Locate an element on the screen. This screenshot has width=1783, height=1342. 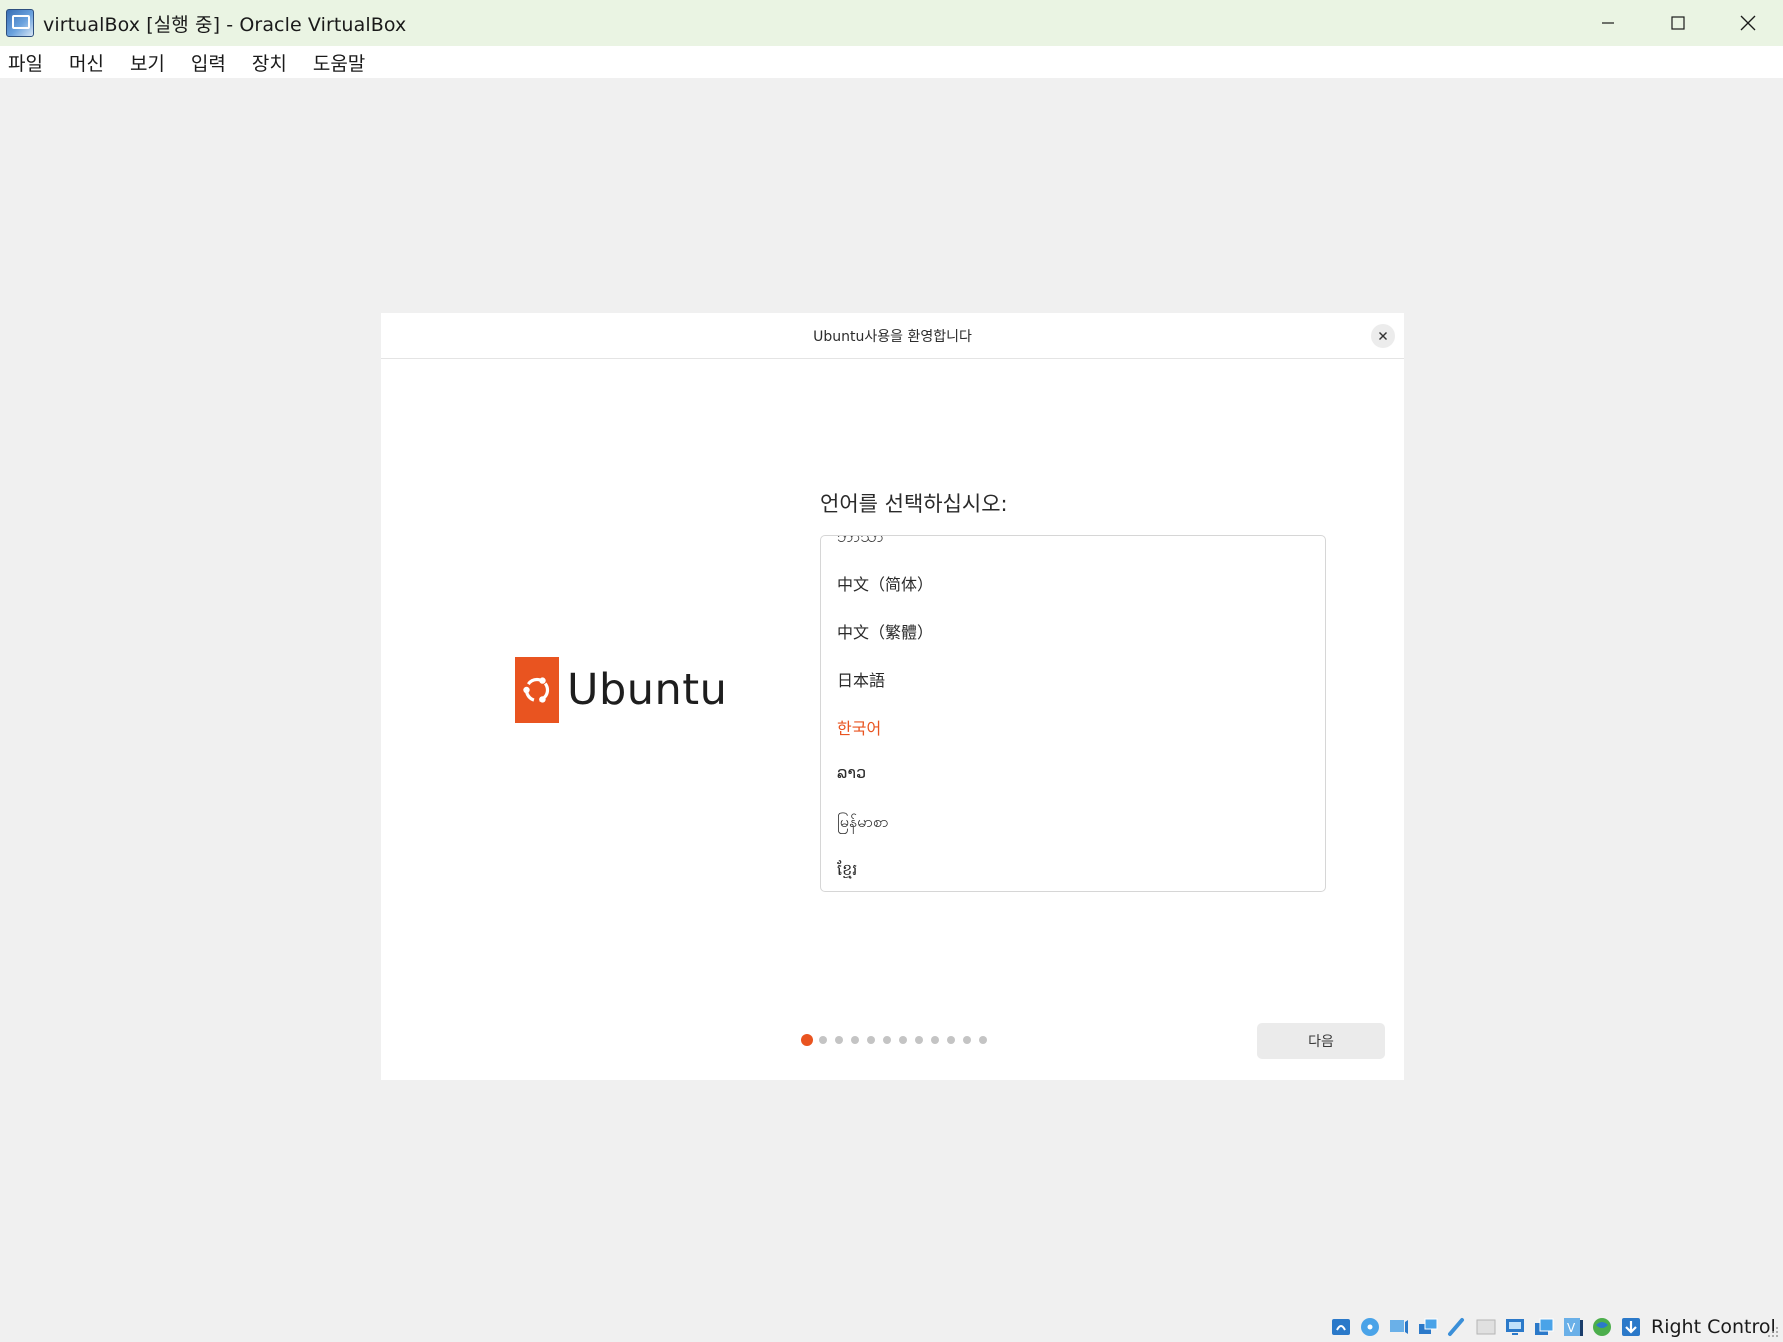
virtualbox-vm-icon is located at coordinates (20, 23).